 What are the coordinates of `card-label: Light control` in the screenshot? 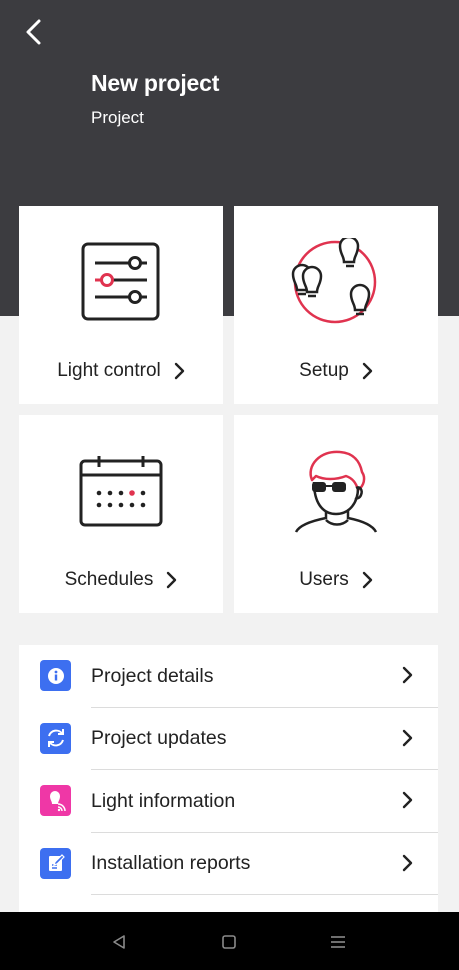 It's located at (109, 370).